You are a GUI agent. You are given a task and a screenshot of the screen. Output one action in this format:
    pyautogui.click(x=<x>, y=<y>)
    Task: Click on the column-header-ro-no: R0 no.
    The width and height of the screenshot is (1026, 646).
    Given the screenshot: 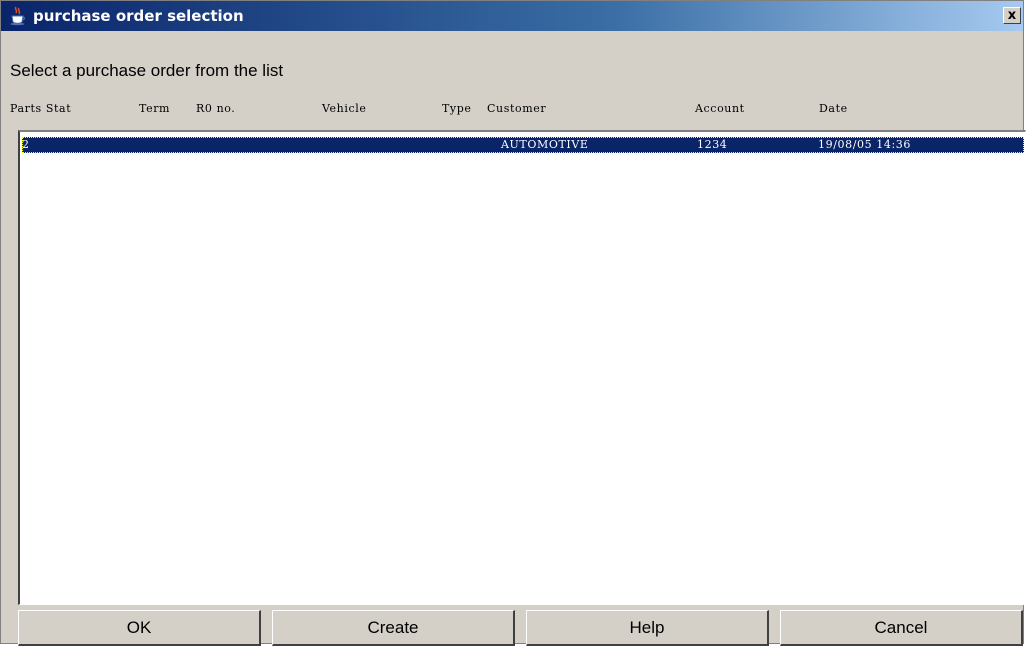 What is the action you would take?
    pyautogui.click(x=215, y=108)
    